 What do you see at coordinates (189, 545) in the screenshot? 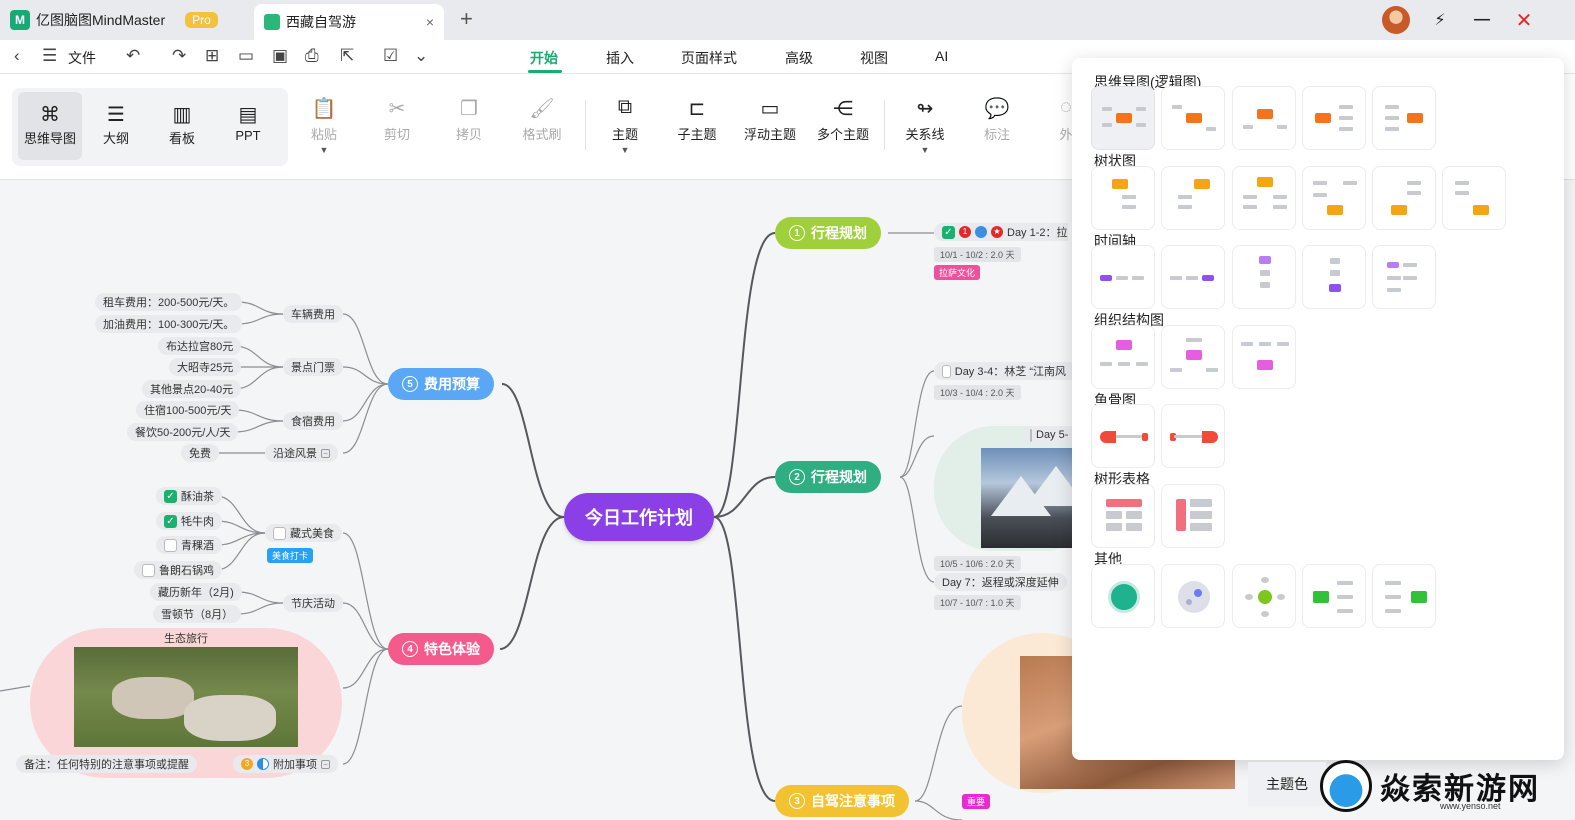
I see `topic-barley-wine: 青稞酒` at bounding box center [189, 545].